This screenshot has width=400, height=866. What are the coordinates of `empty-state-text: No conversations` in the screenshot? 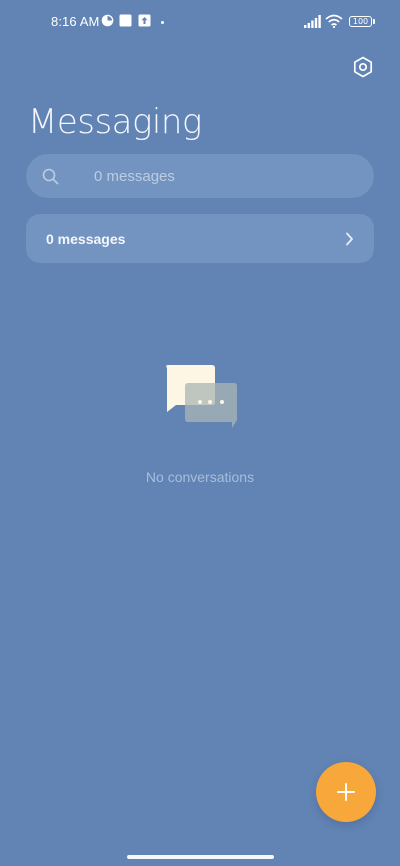 It's located at (200, 477).